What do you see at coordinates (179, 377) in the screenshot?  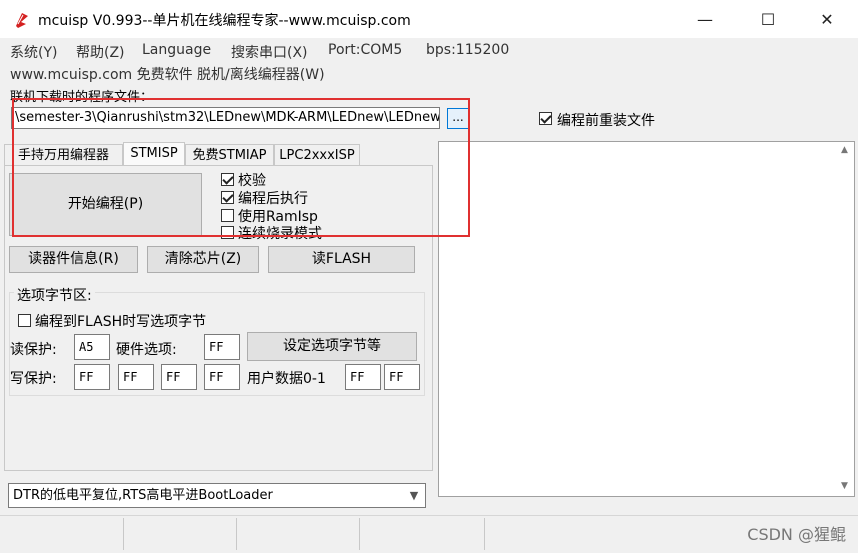 I see `write-protect-input-2: FF` at bounding box center [179, 377].